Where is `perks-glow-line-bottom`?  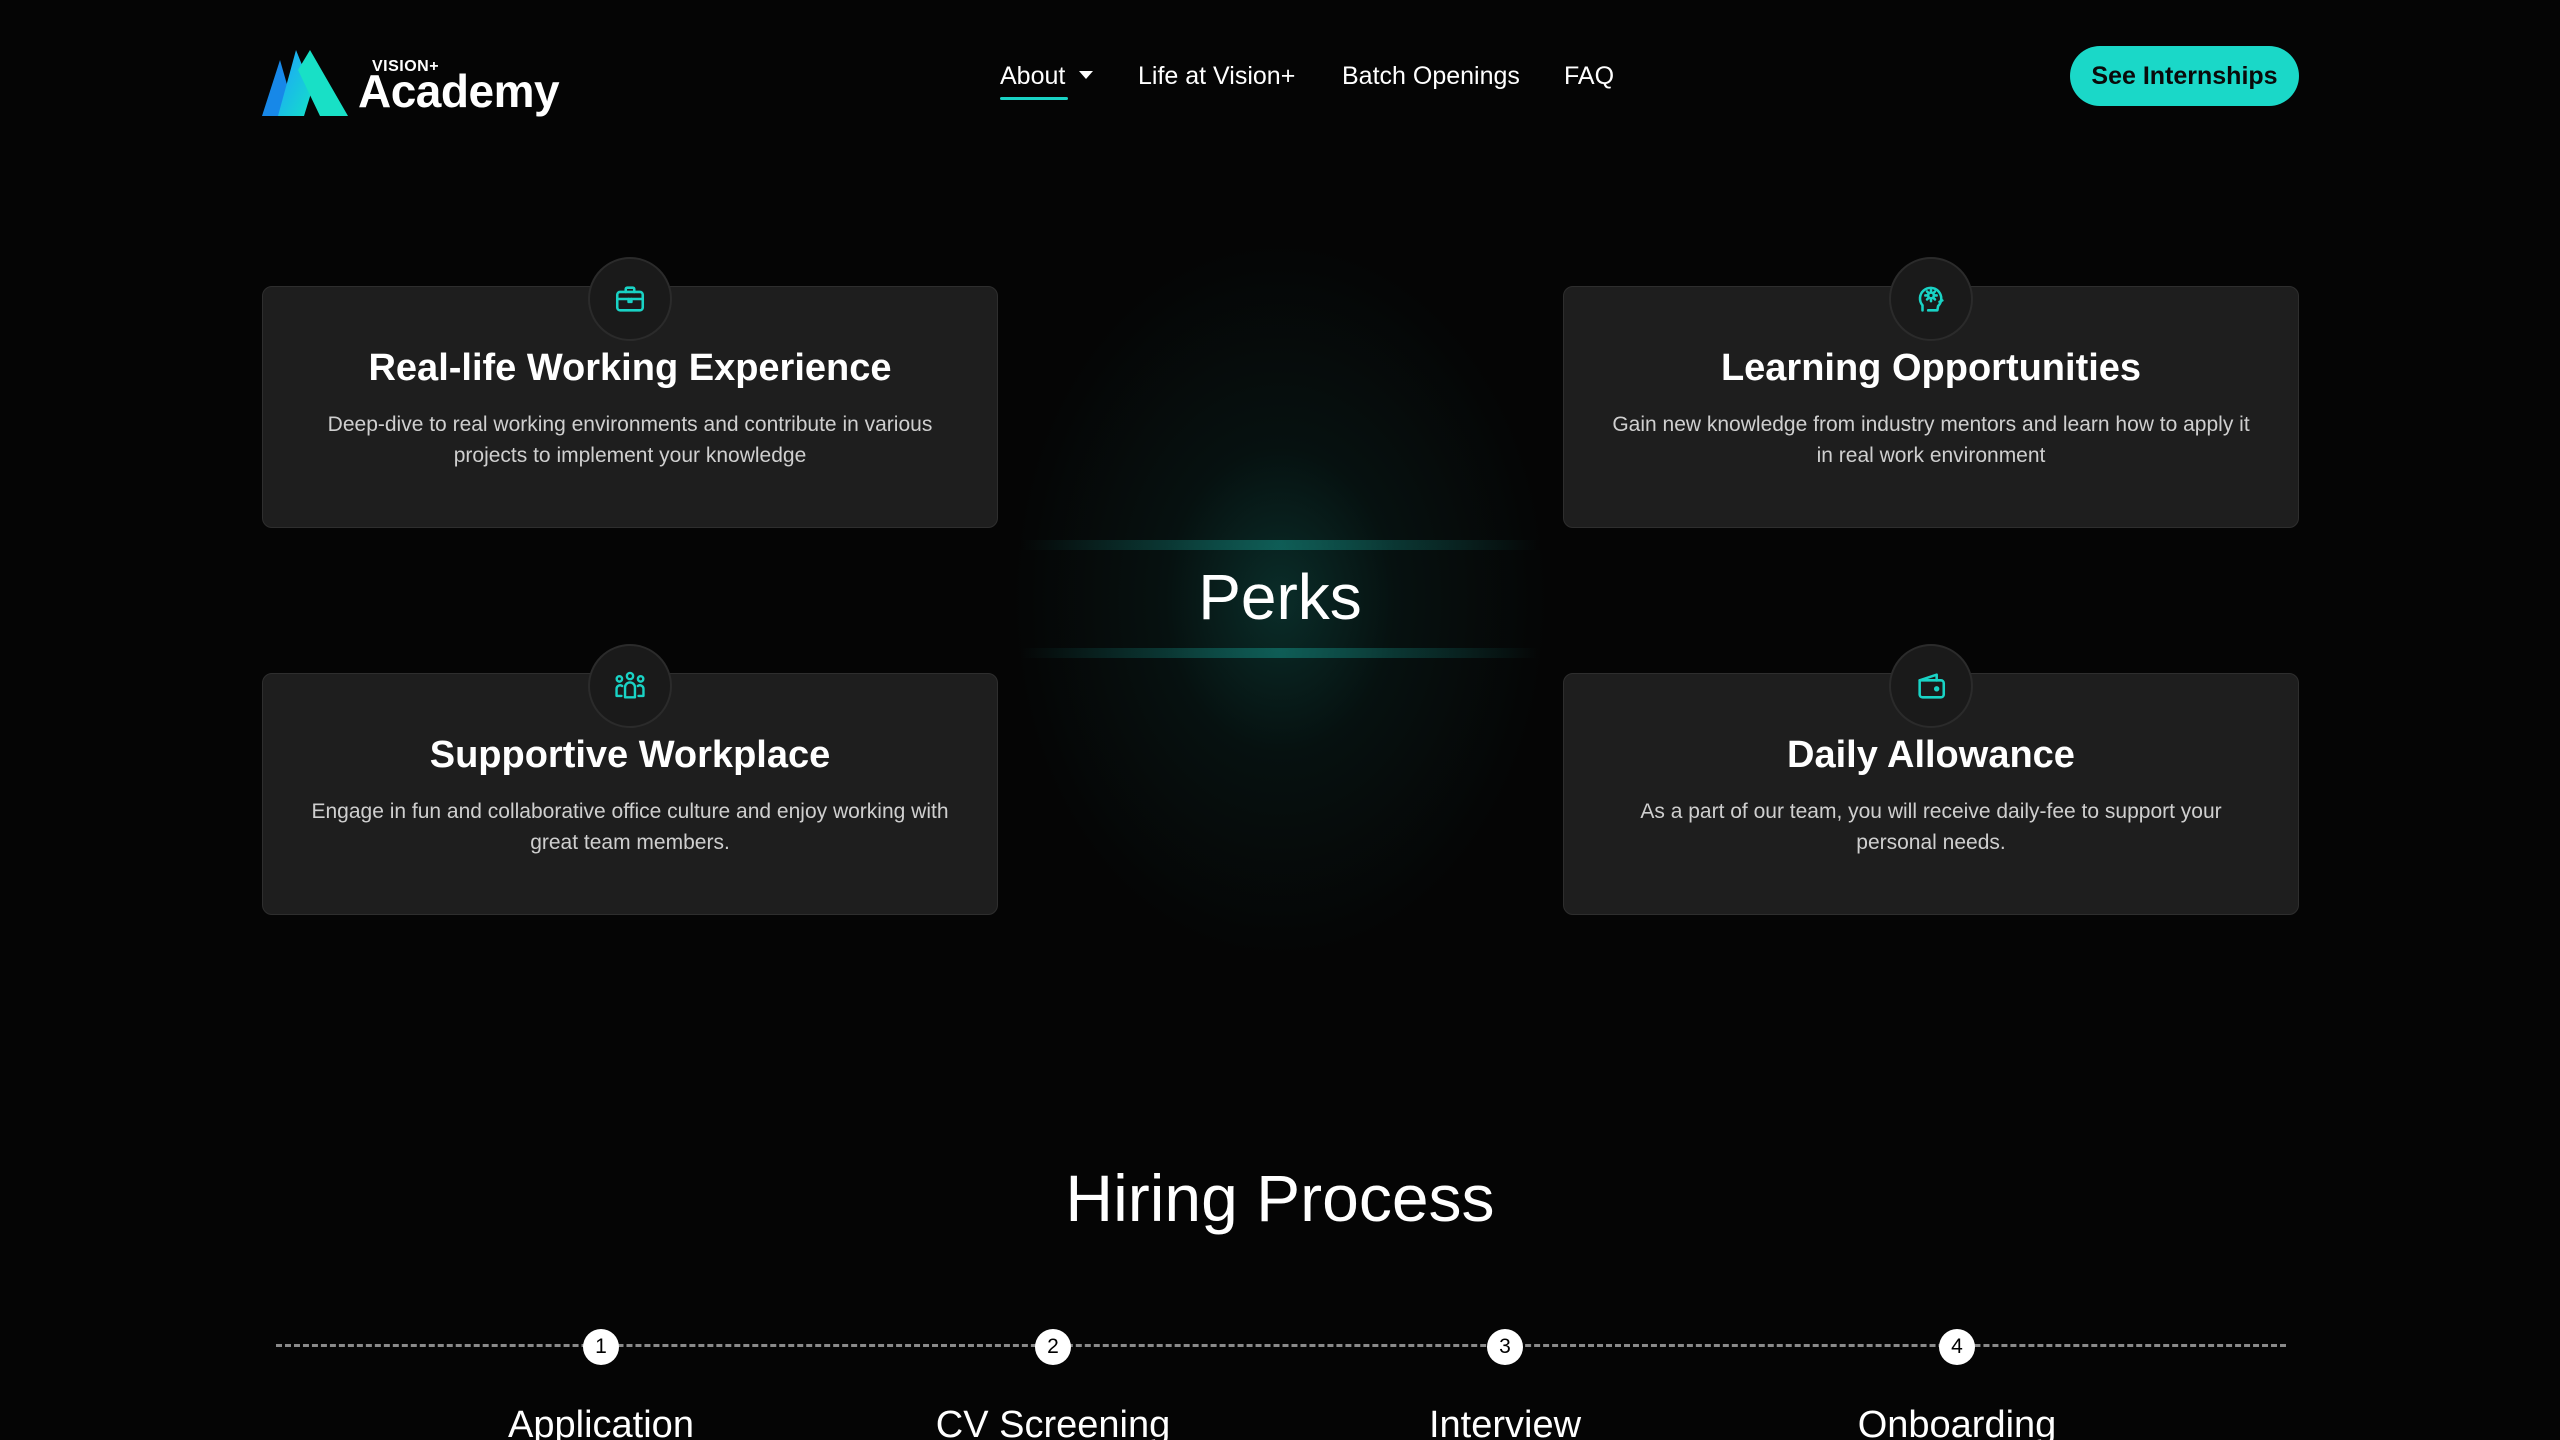
perks-glow-line-bottom is located at coordinates (1280, 653).